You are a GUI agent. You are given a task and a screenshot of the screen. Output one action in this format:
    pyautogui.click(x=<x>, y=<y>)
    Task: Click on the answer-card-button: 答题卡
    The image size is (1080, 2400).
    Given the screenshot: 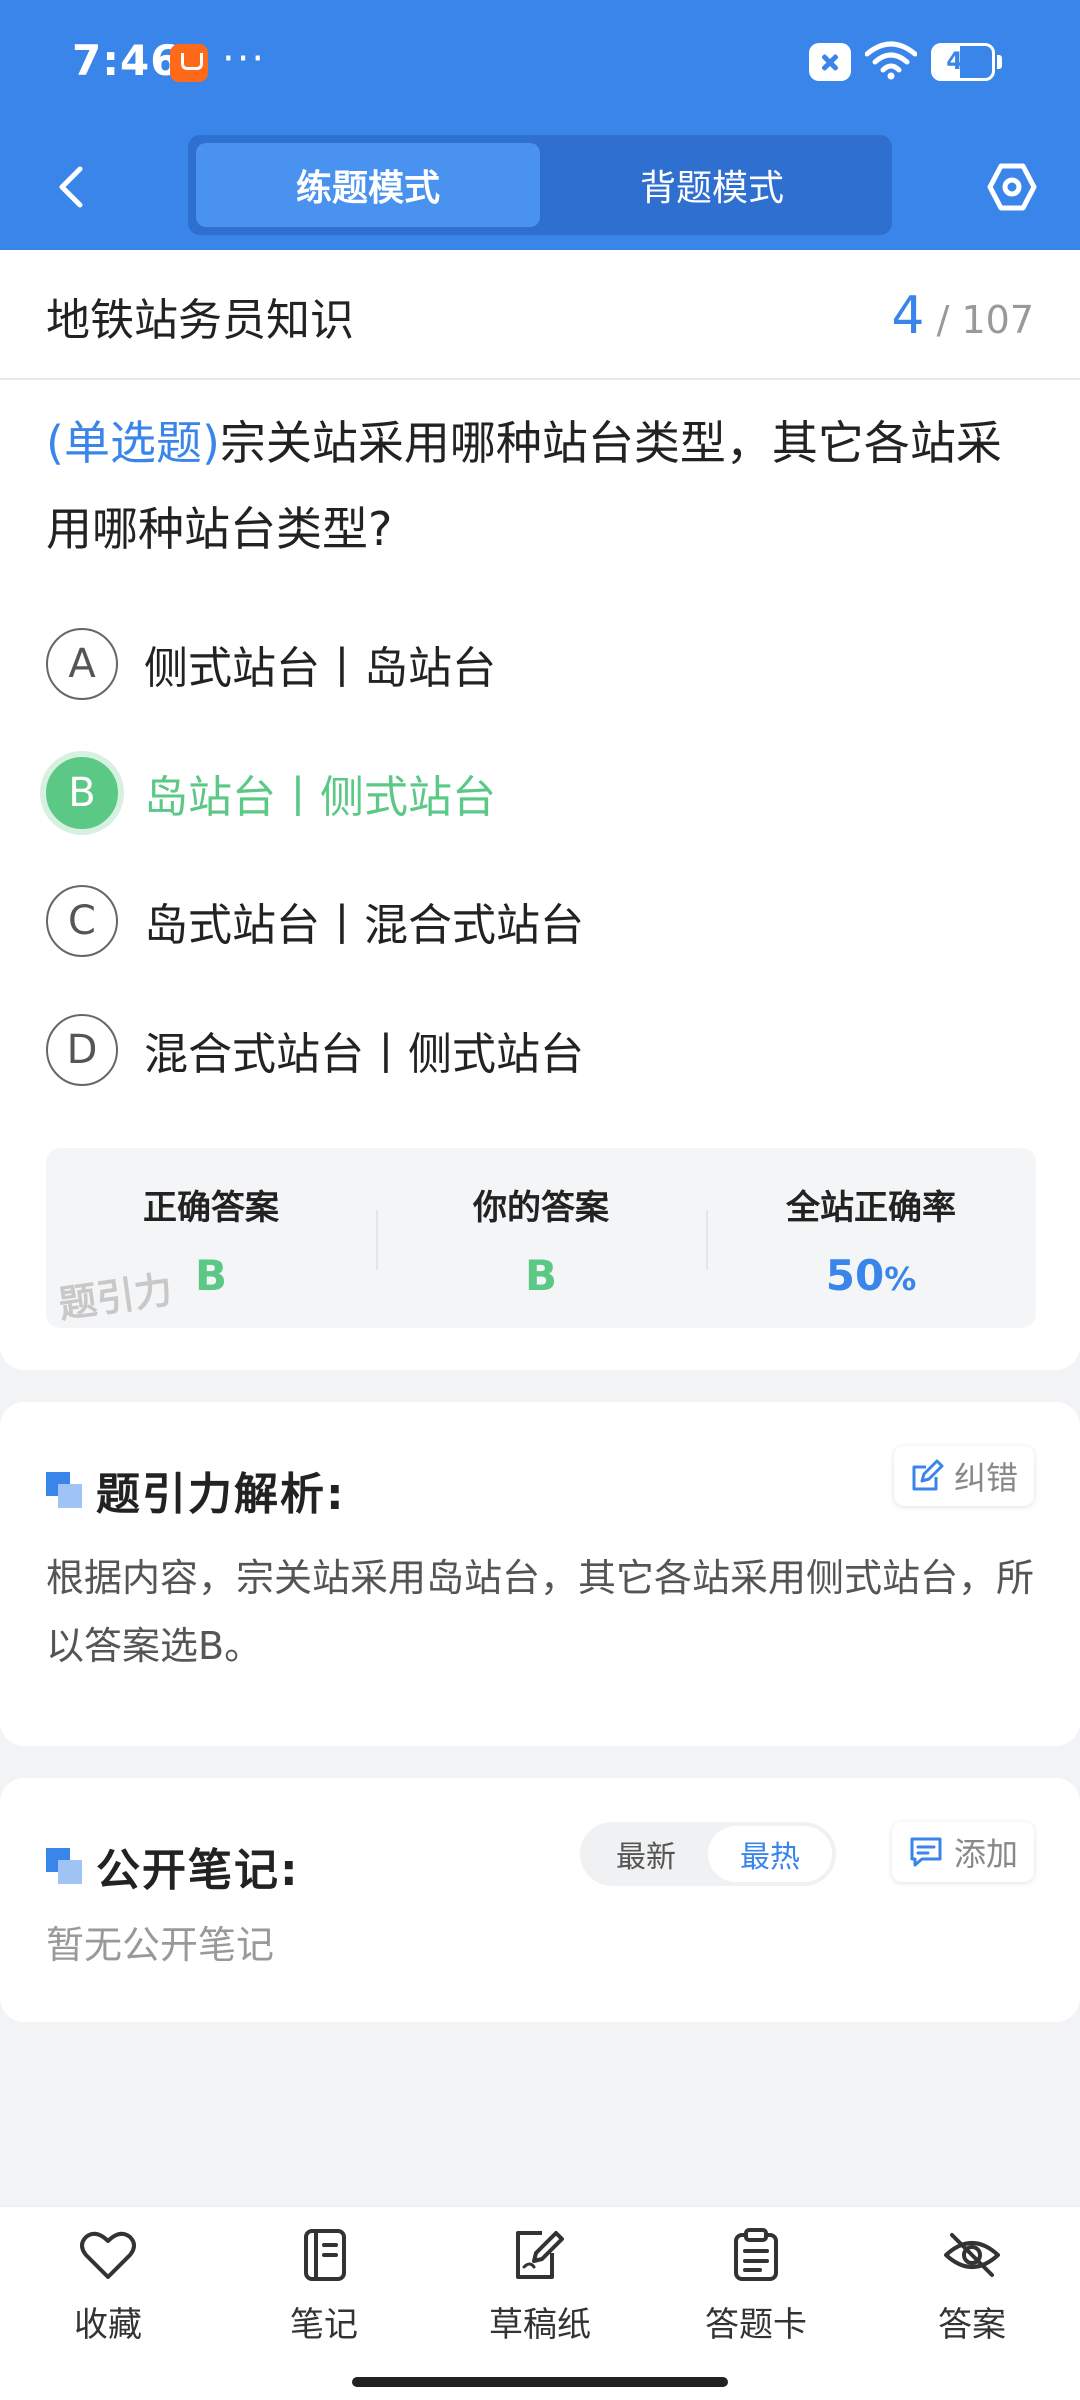 What is the action you would take?
    pyautogui.click(x=756, y=2286)
    